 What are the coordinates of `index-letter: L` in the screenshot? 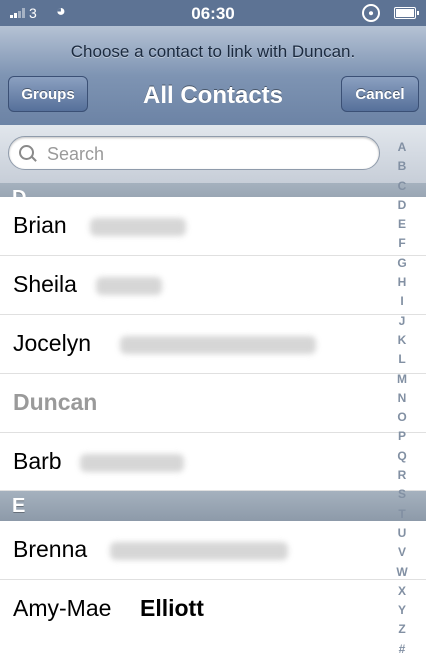 It's located at (402, 359).